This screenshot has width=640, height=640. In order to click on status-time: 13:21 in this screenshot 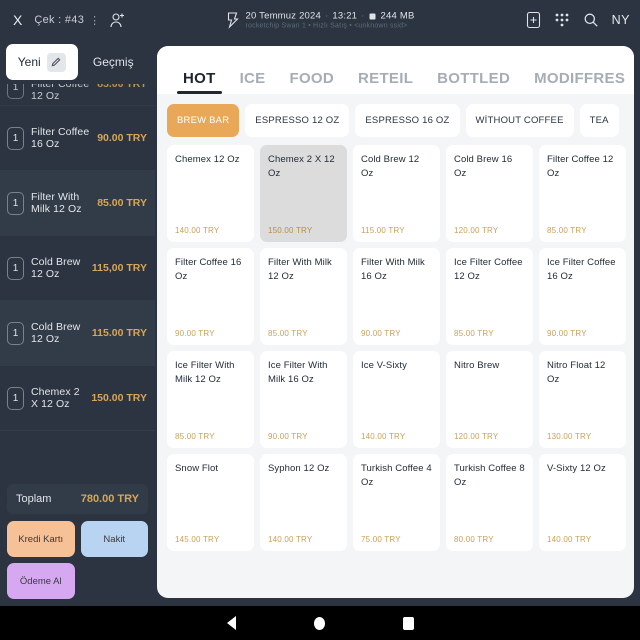, I will do `click(345, 16)`.